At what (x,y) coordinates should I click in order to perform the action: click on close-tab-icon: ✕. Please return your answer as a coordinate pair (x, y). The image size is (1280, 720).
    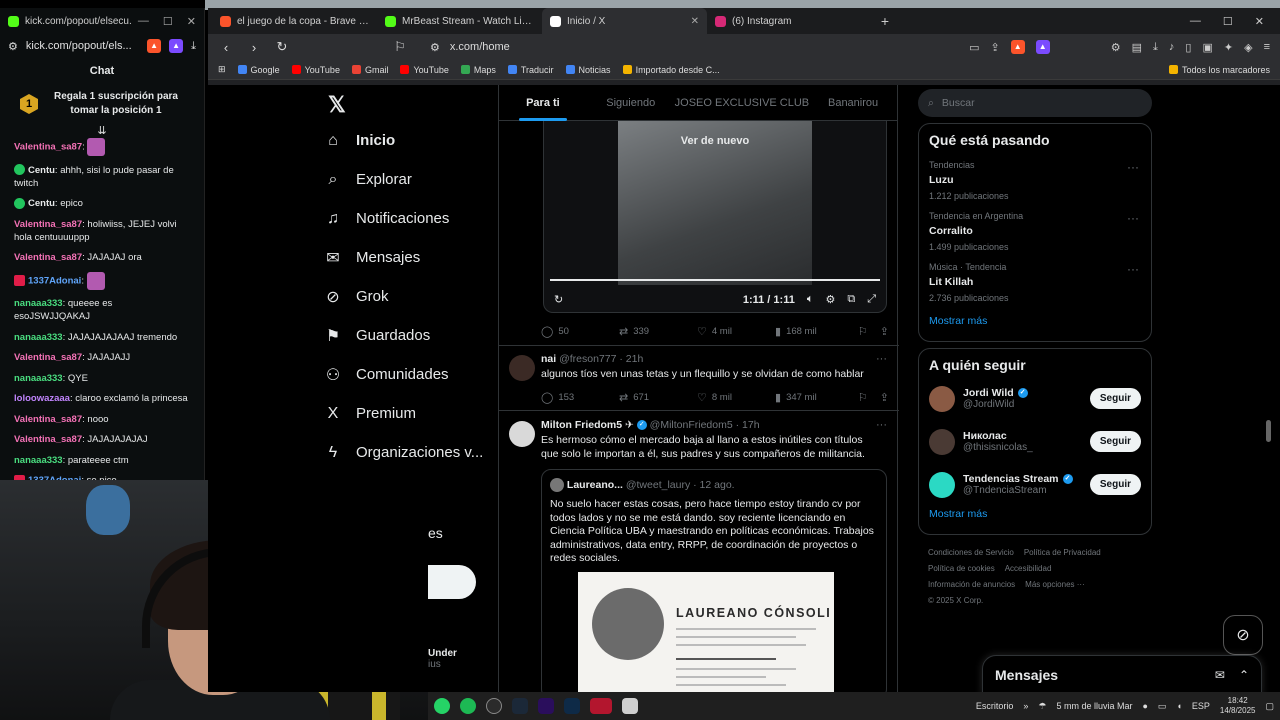
    Looking at the image, I should click on (695, 21).